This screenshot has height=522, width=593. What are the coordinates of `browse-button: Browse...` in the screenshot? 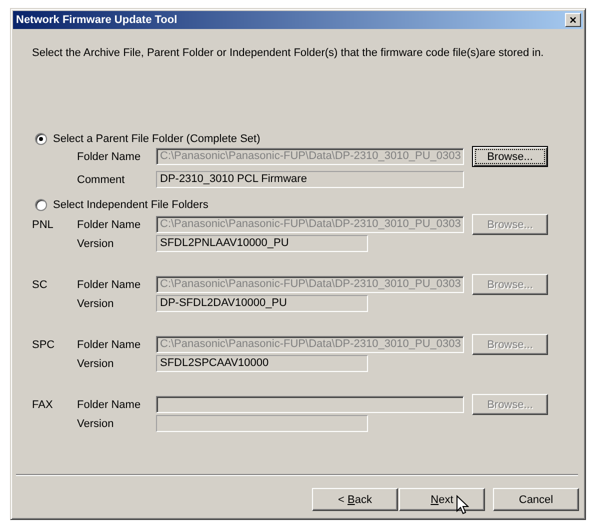 It's located at (510, 156).